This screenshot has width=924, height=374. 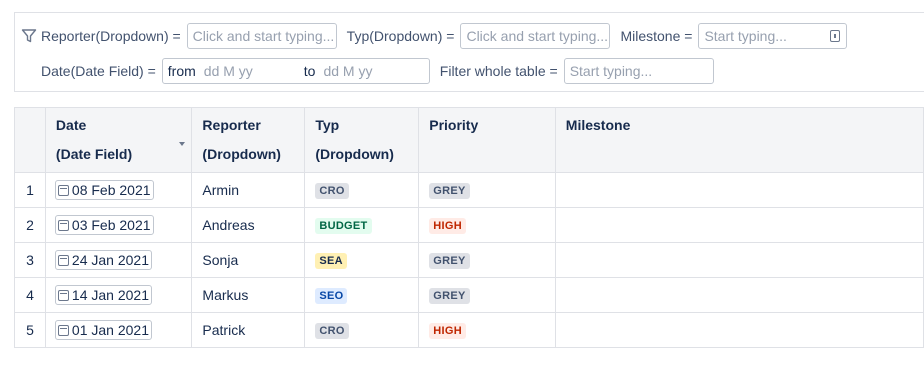 What do you see at coordinates (30, 260) in the screenshot?
I see `row-number: 3` at bounding box center [30, 260].